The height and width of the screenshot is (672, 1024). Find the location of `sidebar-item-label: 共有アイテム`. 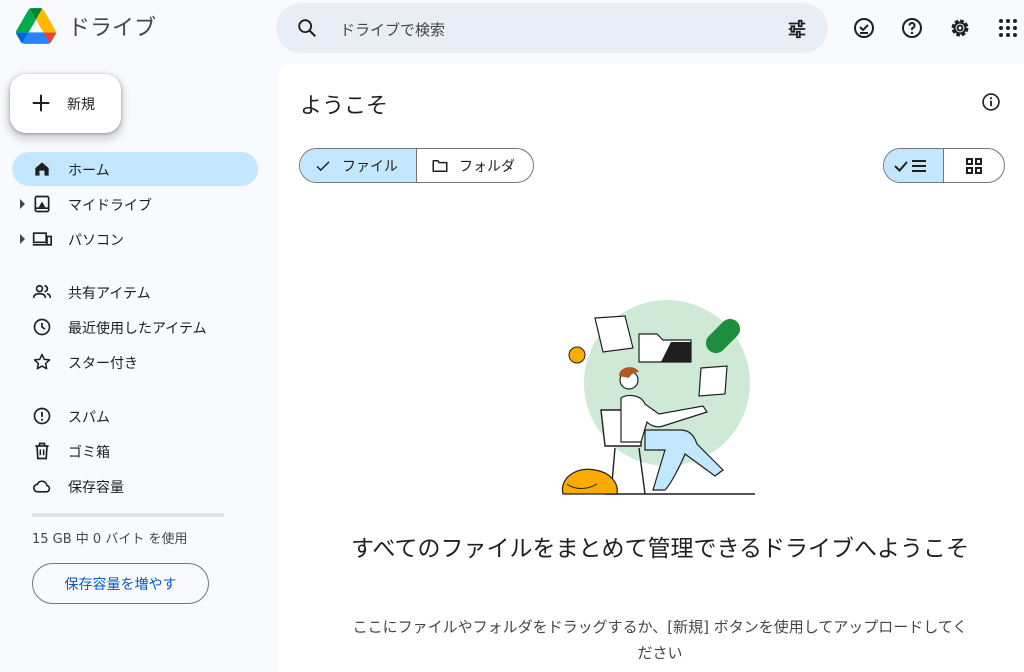

sidebar-item-label: 共有アイテム is located at coordinates (109, 294).